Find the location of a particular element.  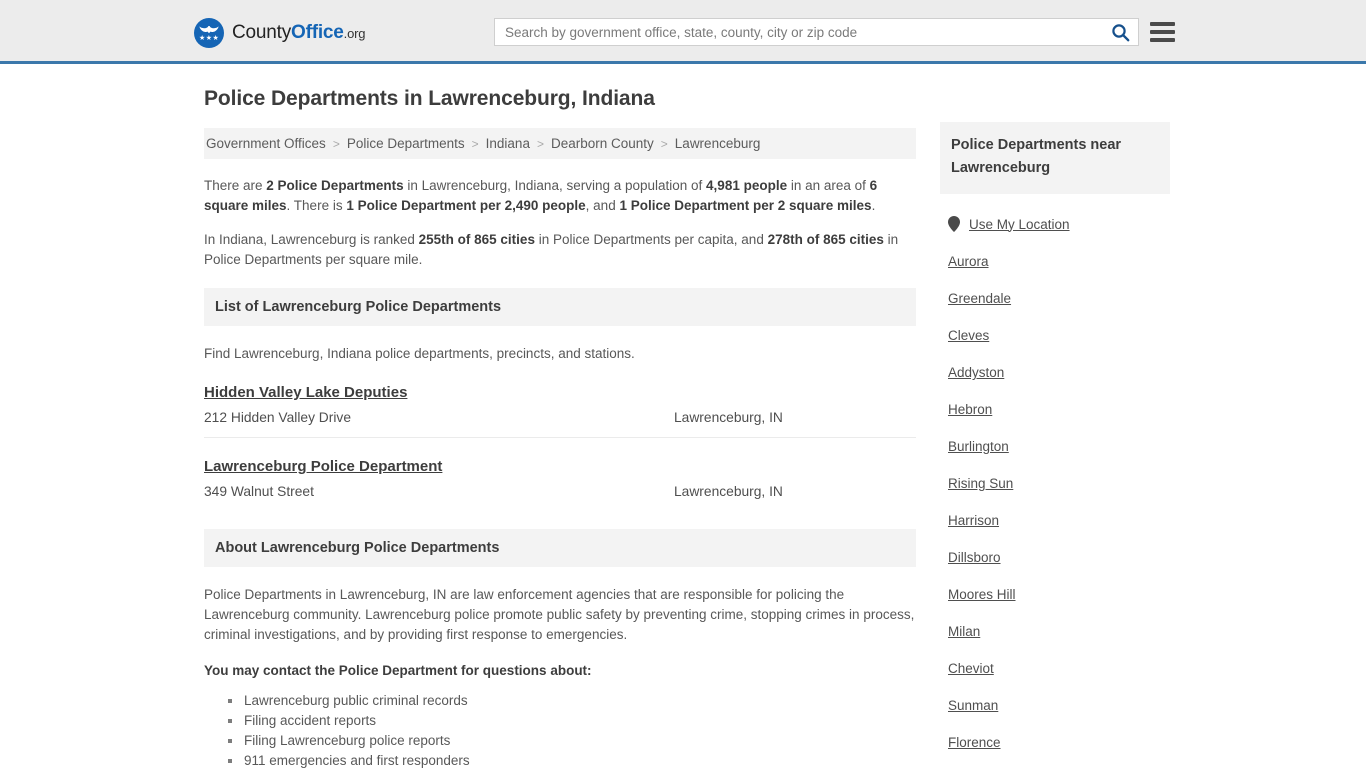

use-my-location-row: Use My Location is located at coordinates (1059, 224).